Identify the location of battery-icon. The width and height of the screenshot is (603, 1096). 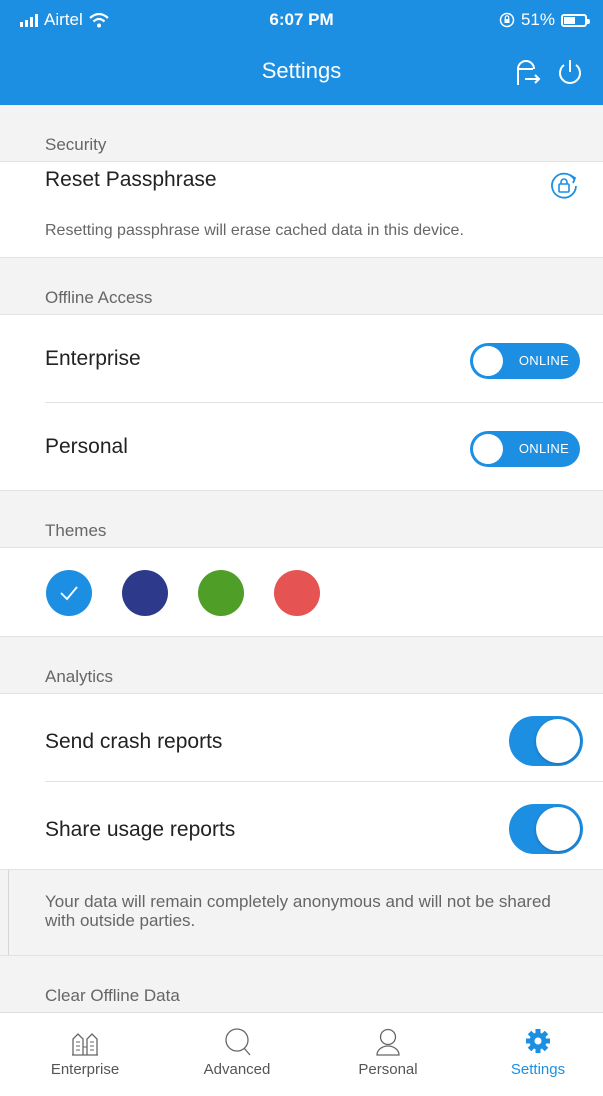
(575, 20).